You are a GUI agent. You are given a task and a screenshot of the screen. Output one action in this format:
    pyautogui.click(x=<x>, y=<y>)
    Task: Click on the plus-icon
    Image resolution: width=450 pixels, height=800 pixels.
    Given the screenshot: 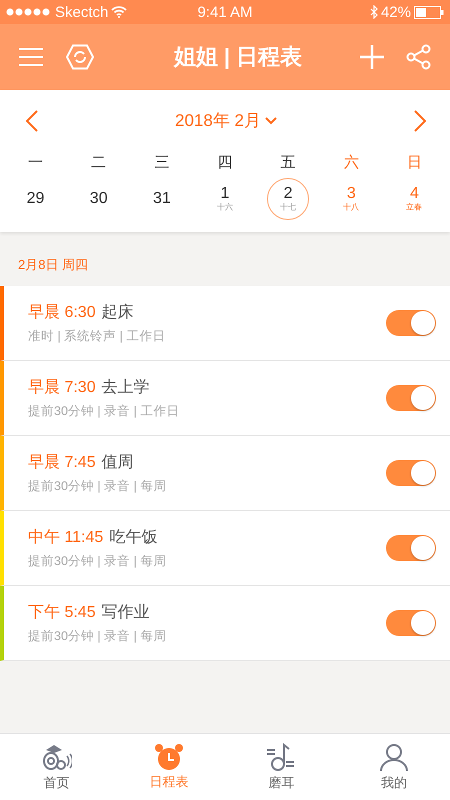 What is the action you would take?
    pyautogui.click(x=372, y=57)
    